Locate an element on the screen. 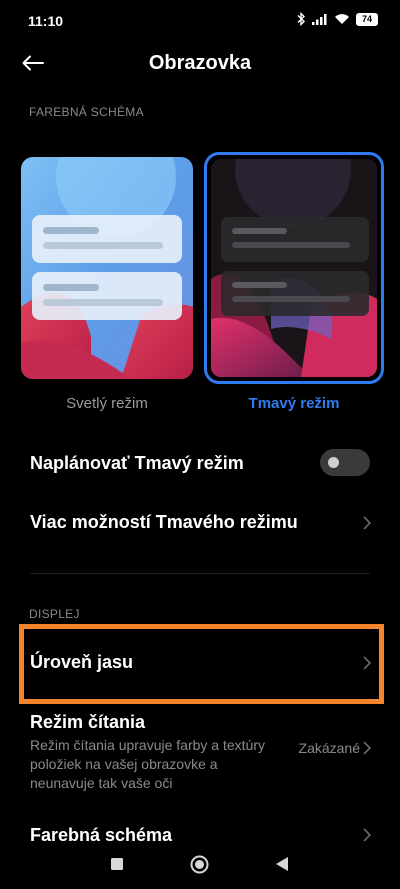 Image resolution: width=400 pixels, height=889 pixels. status-time: 11:10 is located at coordinates (46, 21).